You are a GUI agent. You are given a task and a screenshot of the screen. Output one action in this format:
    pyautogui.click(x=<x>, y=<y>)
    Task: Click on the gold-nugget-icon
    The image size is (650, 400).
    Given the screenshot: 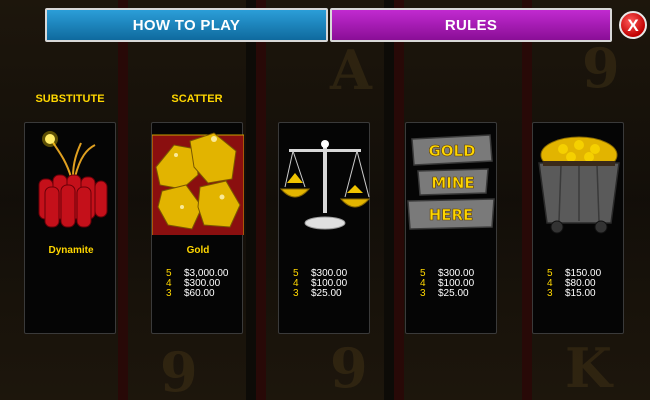 What is the action you would take?
    pyautogui.click(x=198, y=183)
    